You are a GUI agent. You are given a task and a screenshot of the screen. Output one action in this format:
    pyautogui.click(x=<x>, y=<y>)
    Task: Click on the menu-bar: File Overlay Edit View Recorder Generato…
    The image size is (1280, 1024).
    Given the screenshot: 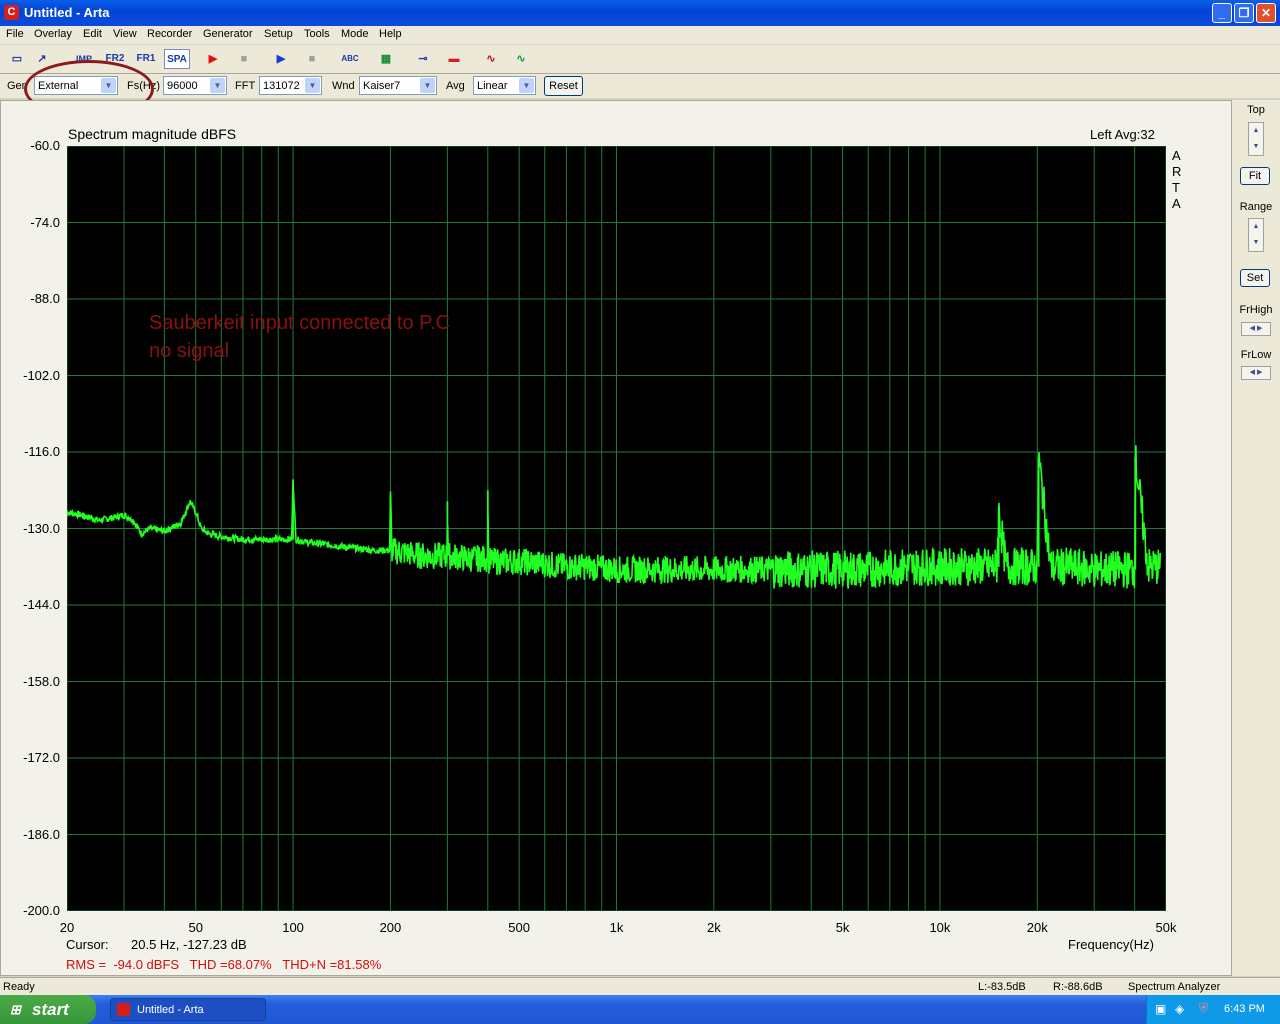 What is the action you would take?
    pyautogui.click(x=640, y=35)
    